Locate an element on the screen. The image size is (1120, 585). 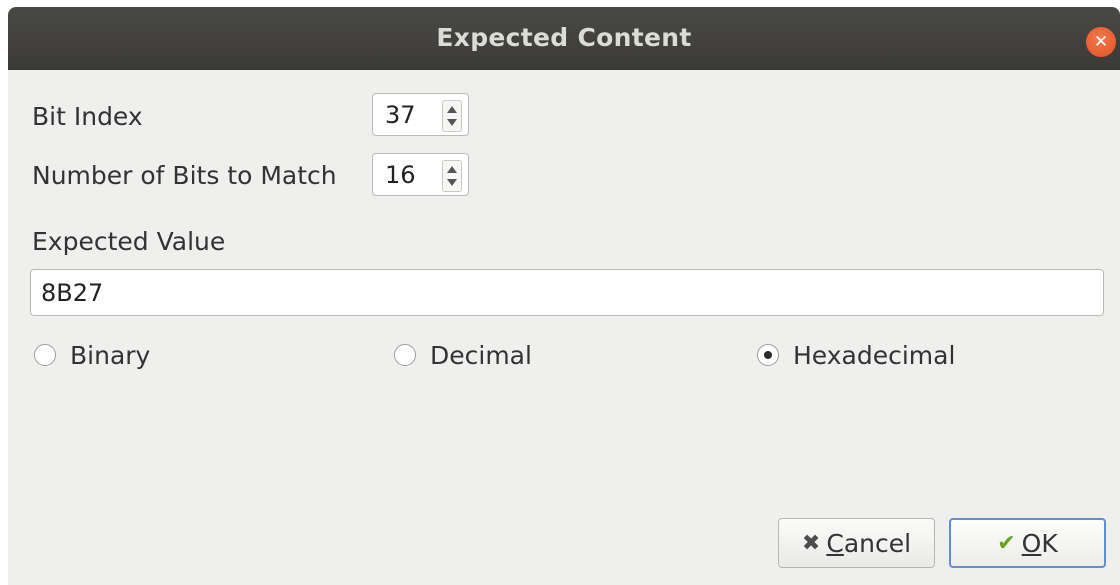
radio-hexadecimal: Hexadecimal is located at coordinates (856, 355).